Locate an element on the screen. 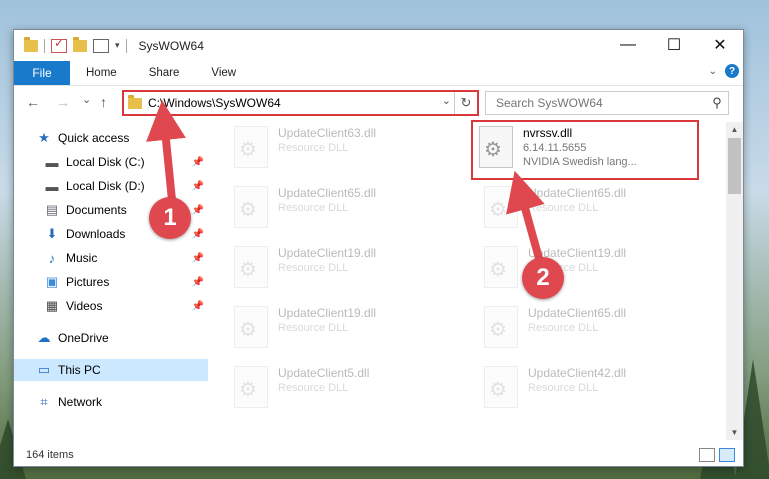 The image size is (769, 479). step-marker-1: 1 is located at coordinates (170, 218).